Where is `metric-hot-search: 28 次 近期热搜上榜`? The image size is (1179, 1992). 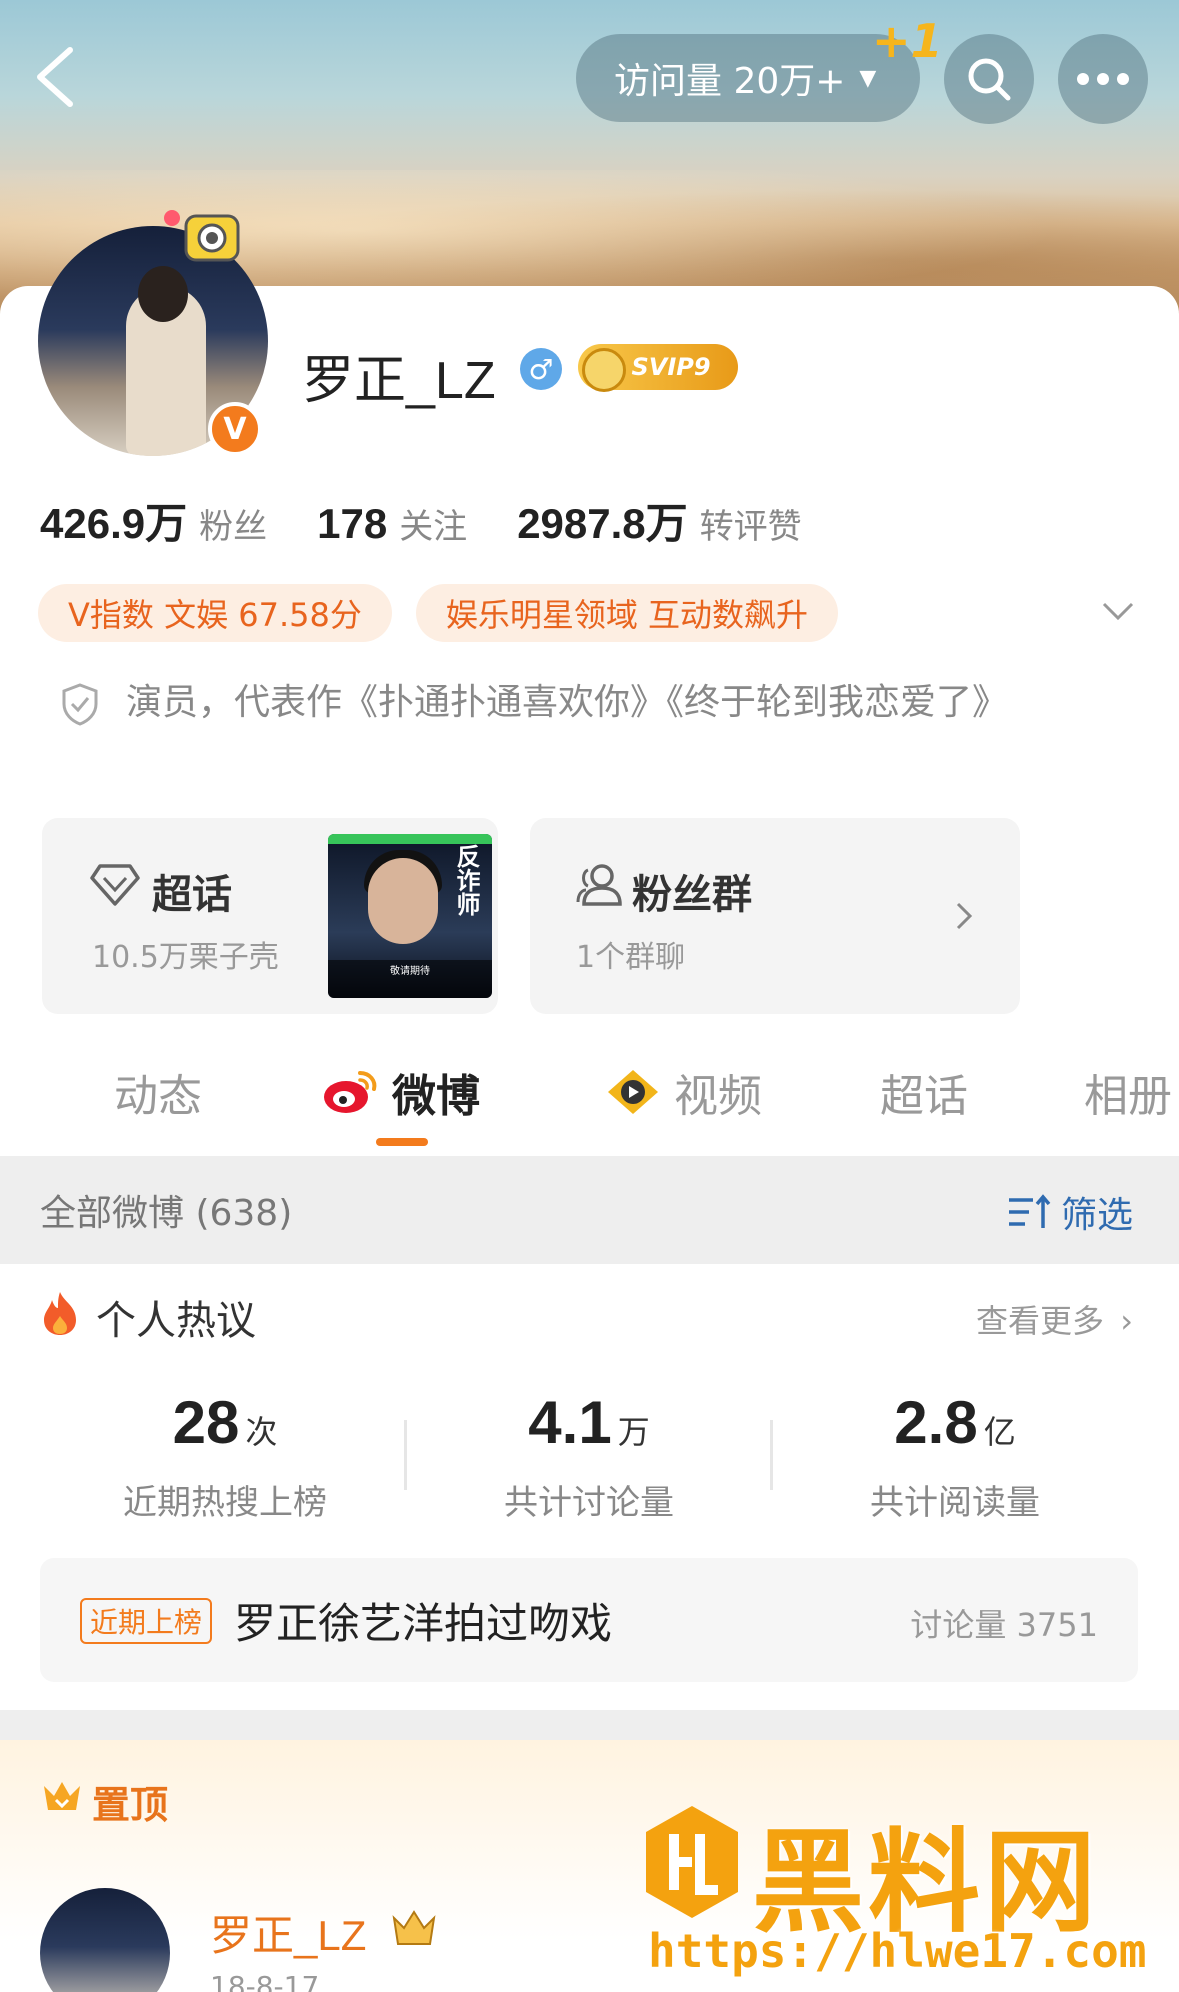
metric-hot-search: 28 次 近期热搜上榜 is located at coordinates (225, 1456).